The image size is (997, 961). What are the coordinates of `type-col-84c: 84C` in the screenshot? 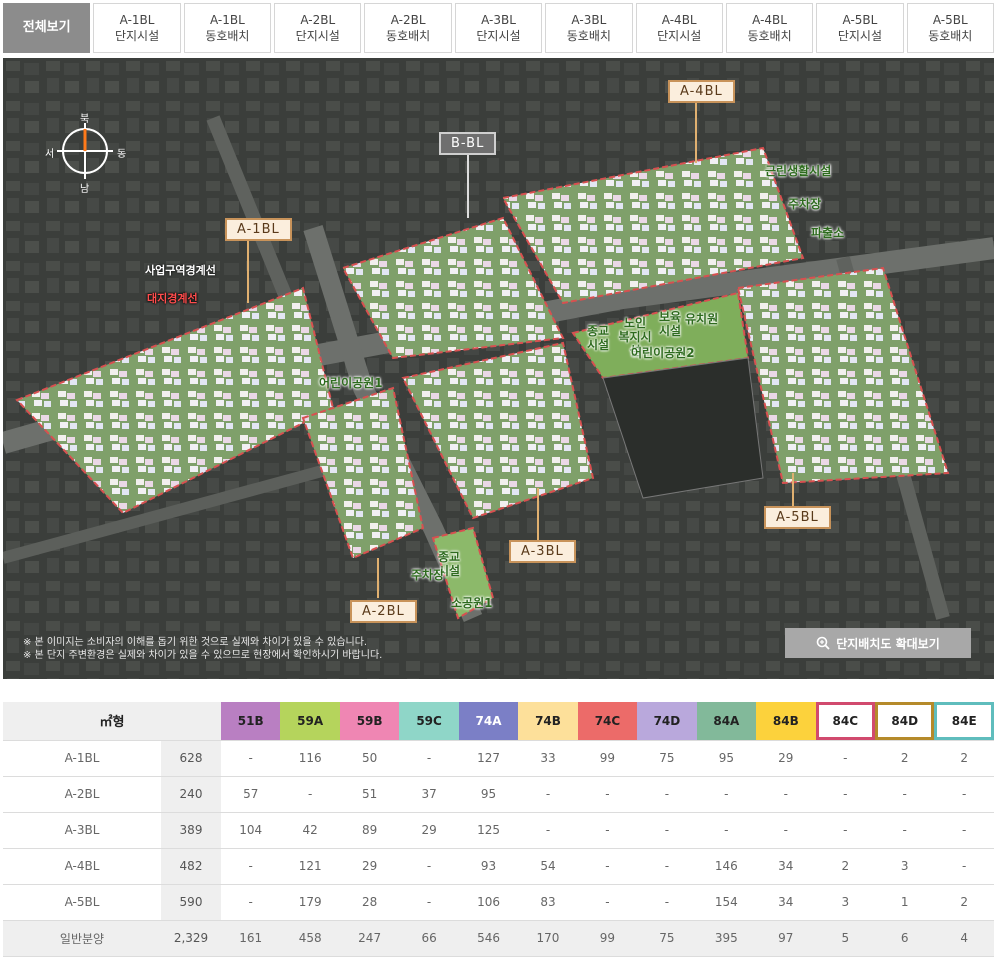 It's located at (845, 721).